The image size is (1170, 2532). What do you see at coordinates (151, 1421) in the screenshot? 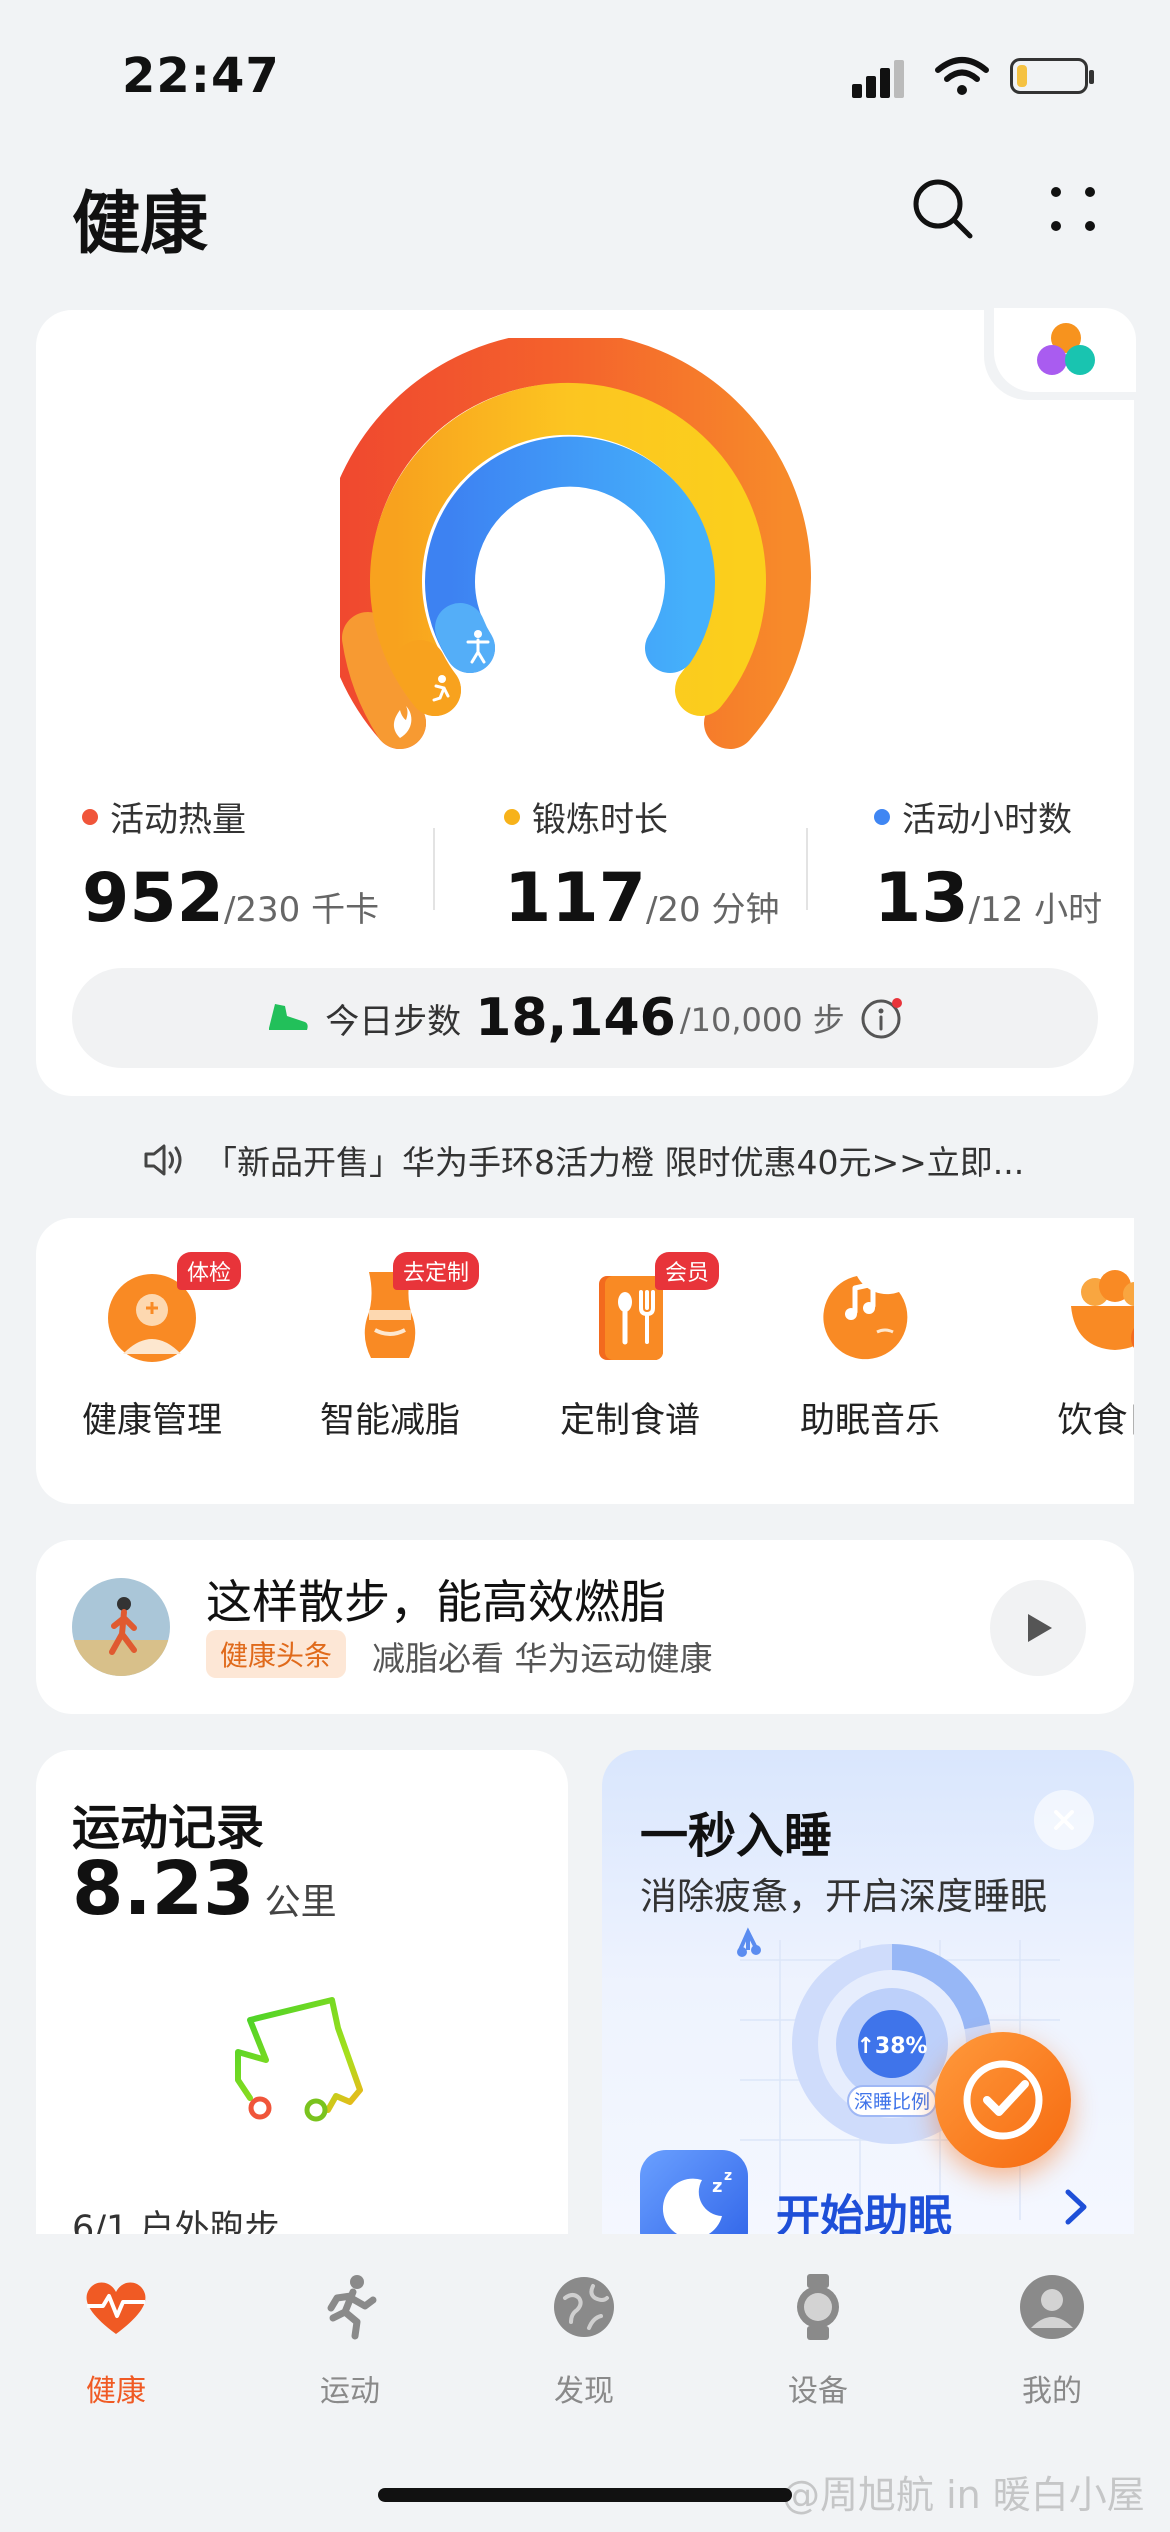
I see `service-label: 健康管理` at bounding box center [151, 1421].